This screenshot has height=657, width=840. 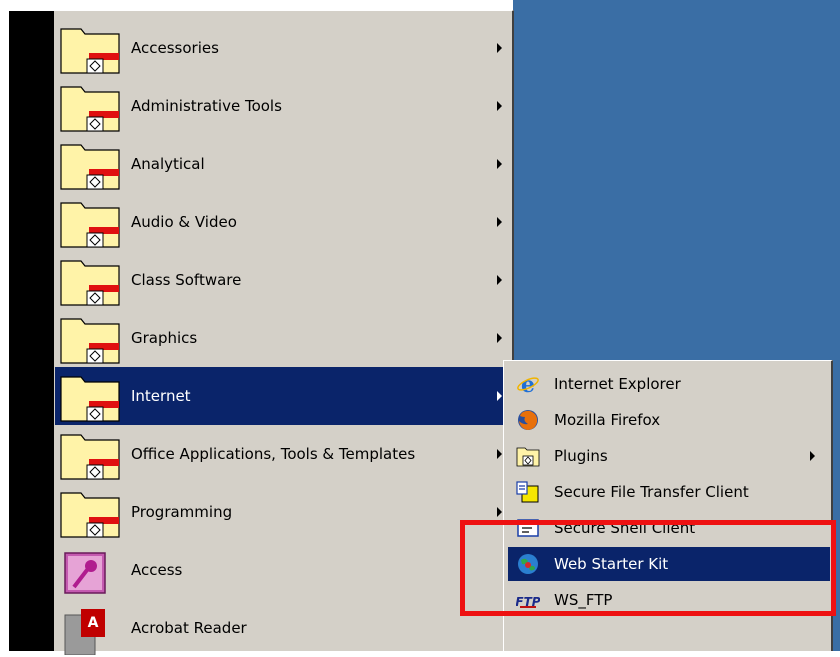 I want to click on menu-item-access: Access, so click(x=283, y=570).